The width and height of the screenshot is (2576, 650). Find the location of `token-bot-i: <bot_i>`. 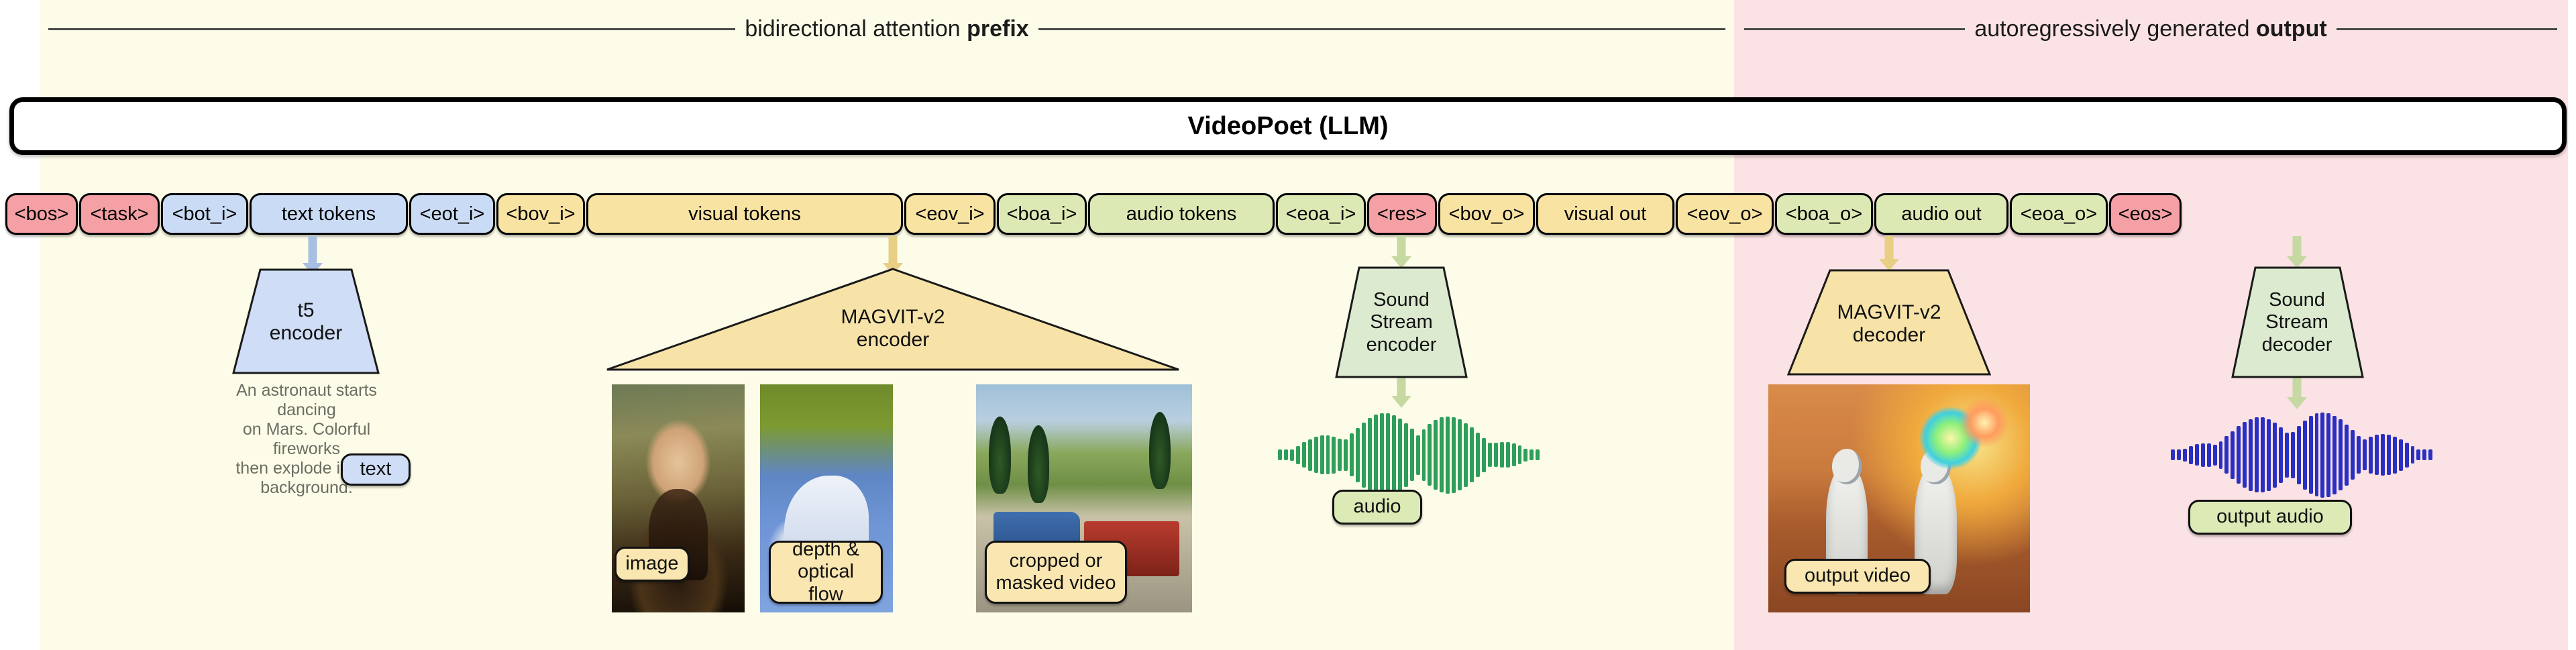

token-bot-i: <bot_i> is located at coordinates (204, 214).